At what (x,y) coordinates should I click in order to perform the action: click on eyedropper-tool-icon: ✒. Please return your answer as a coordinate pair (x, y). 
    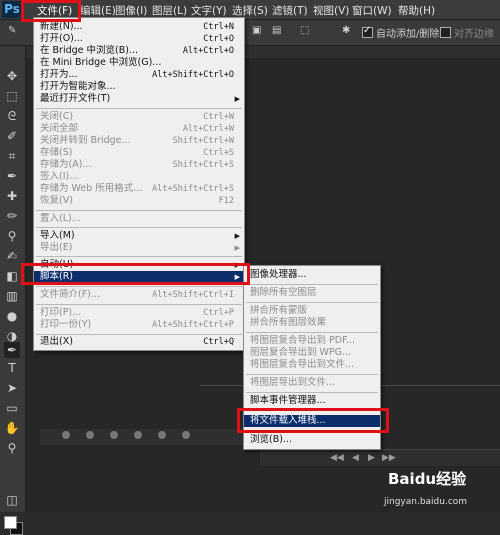
    Looking at the image, I should click on (12, 176).